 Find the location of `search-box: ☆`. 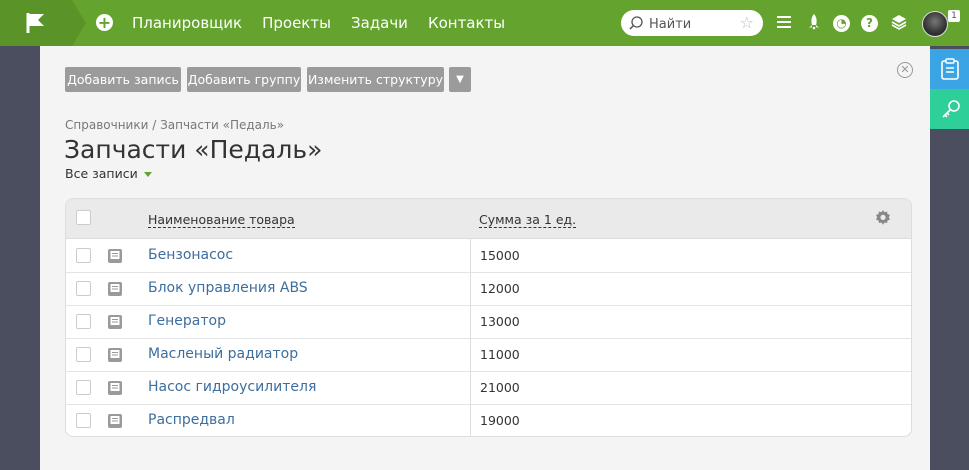

search-box: ☆ is located at coordinates (692, 23).